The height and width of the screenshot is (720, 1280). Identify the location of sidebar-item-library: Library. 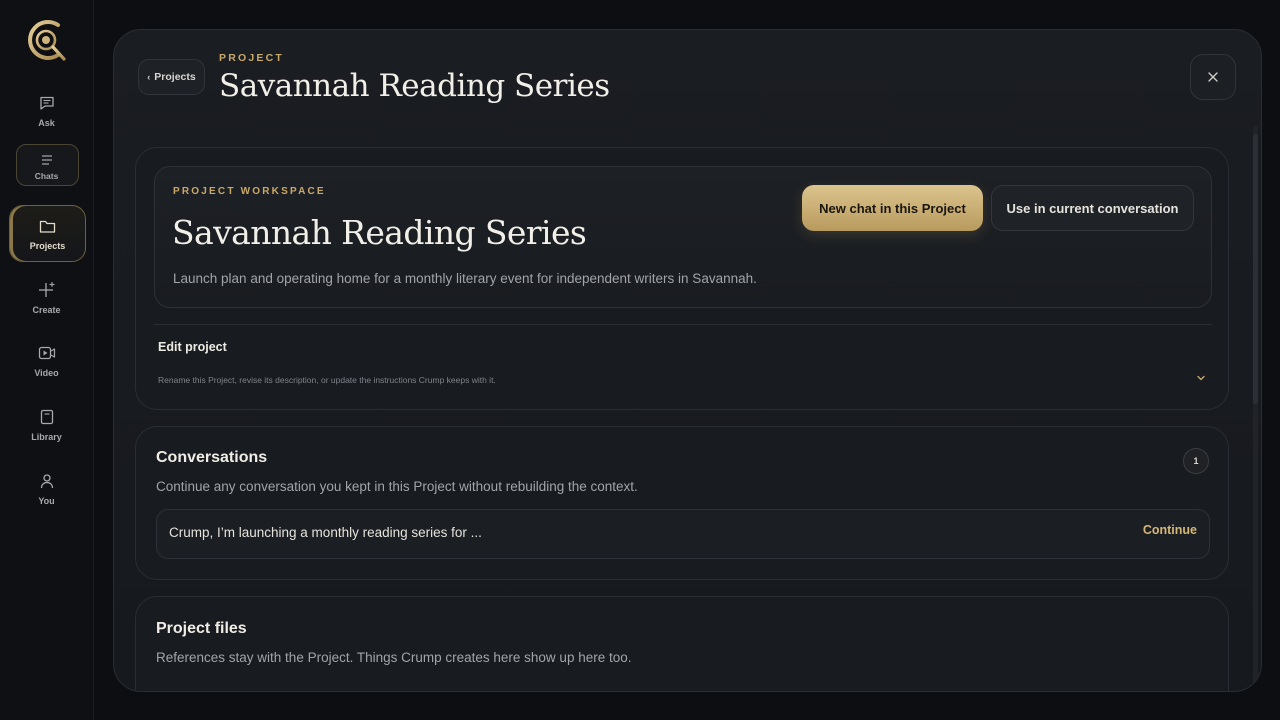
(46, 425).